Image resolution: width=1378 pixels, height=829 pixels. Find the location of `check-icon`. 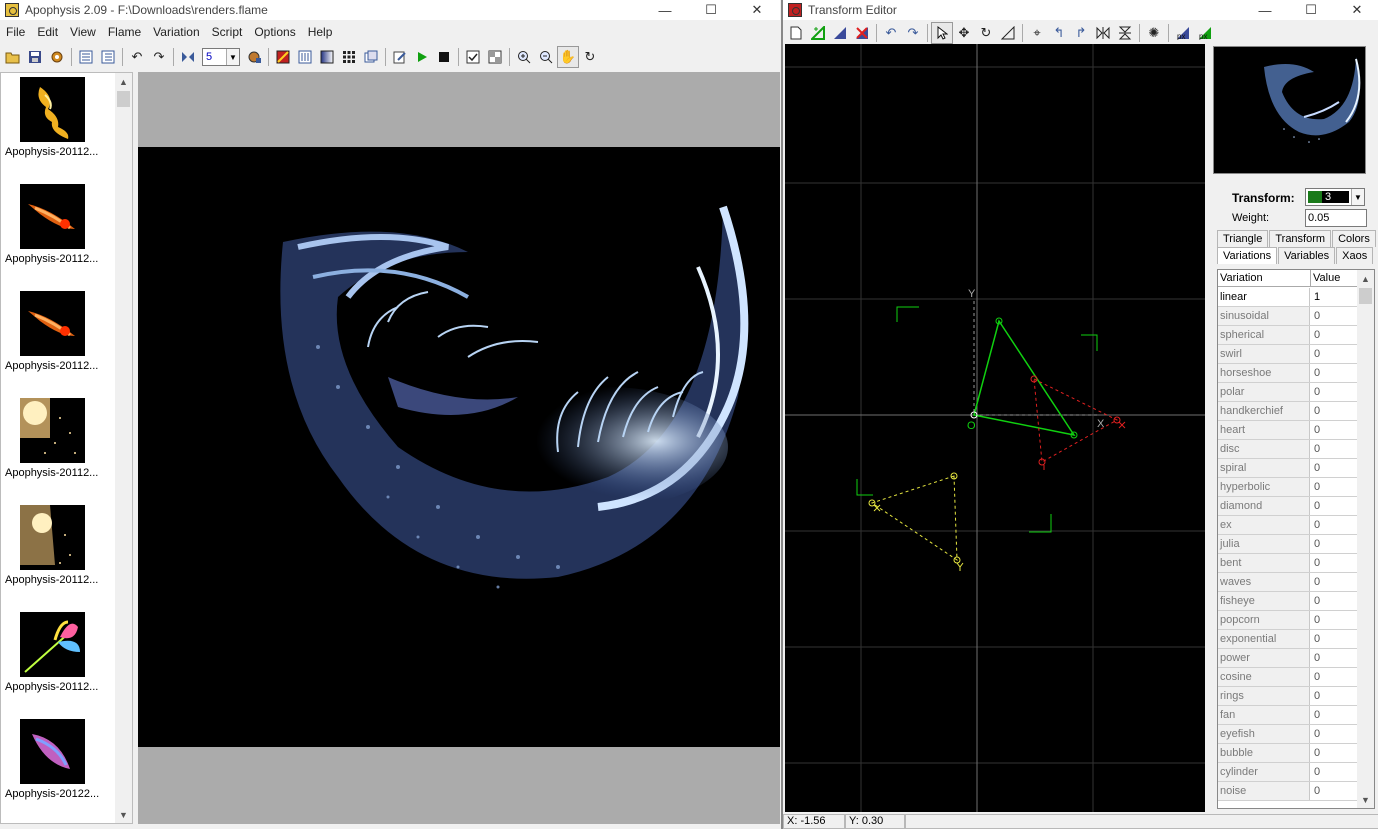

check-icon is located at coordinates (473, 57).